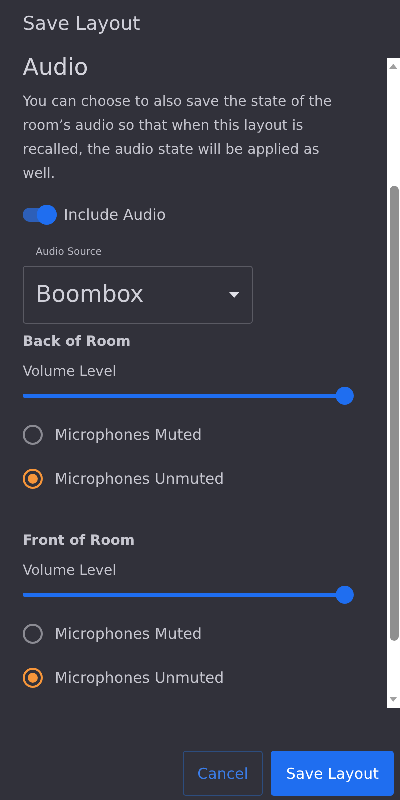 The image size is (400, 800). I want to click on scrollbar, so click(393, 383).